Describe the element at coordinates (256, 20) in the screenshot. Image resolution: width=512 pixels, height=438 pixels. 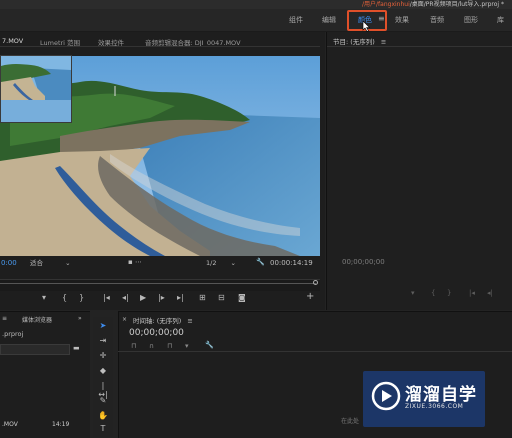
I see `workspace-bar: 组件 编辑 颜色 ≡ 效果 音频 图形 库` at that location.